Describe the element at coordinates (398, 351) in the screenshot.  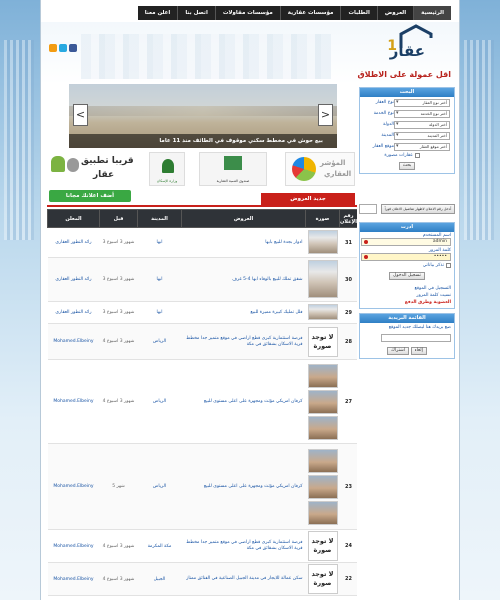
I see `subscribe-button: اشتراك` at that location.